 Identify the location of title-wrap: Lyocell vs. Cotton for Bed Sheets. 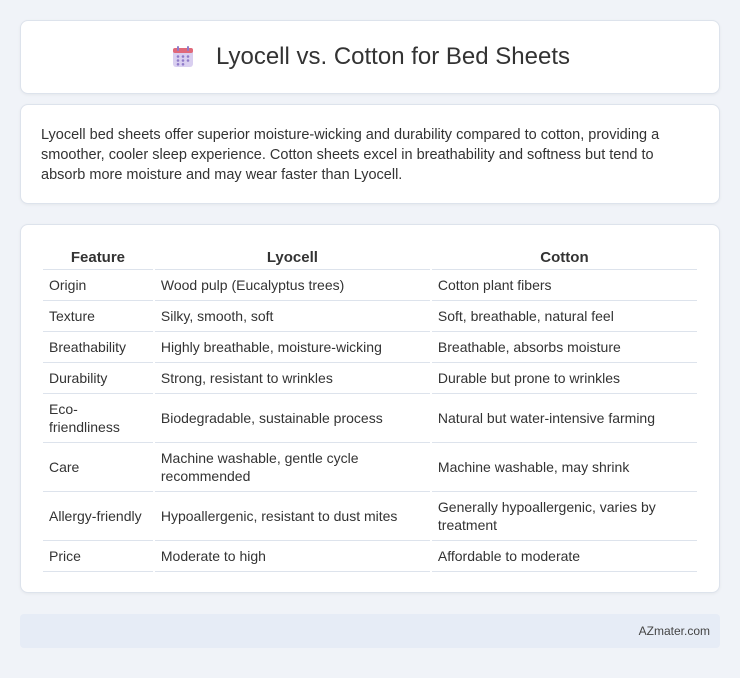
(370, 57).